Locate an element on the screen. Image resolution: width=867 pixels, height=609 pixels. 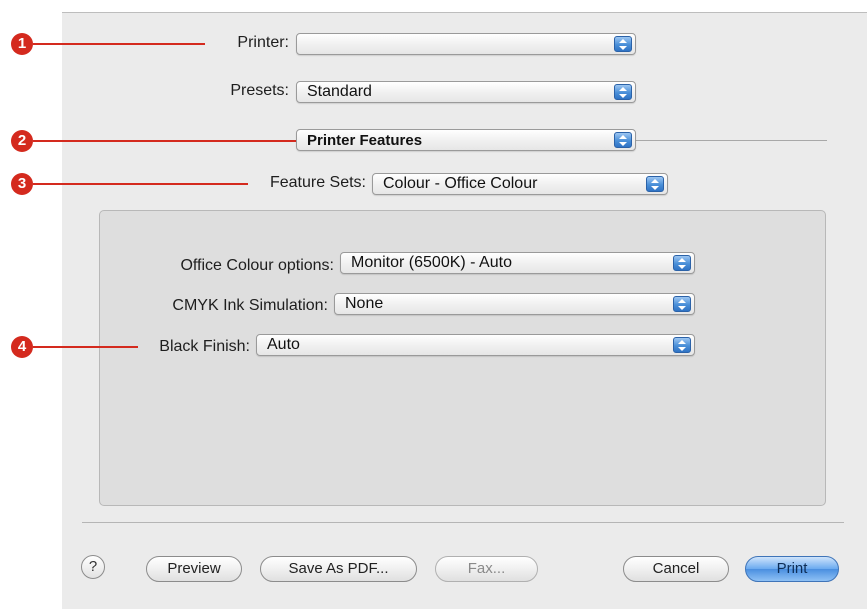
cmyk-label: CMYK Ink Simulation: is located at coordinates (250, 305).